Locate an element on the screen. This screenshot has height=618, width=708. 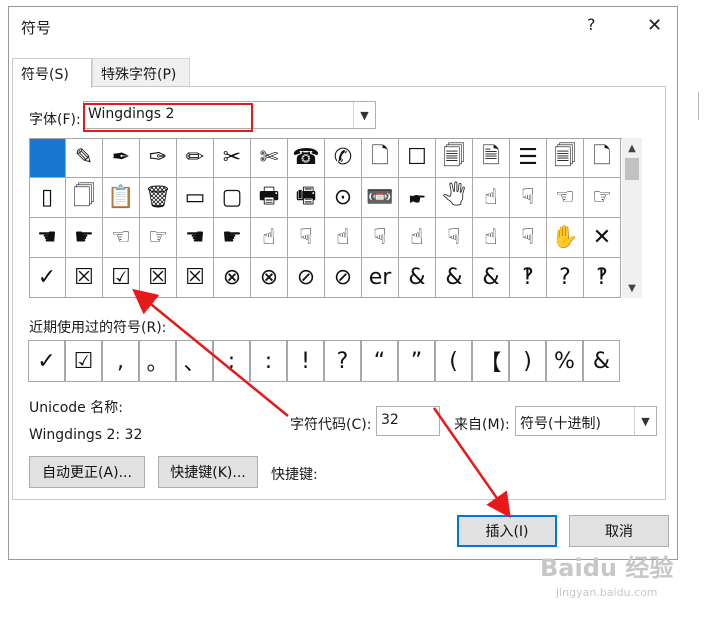
symbol-grid-cell: ✓ is located at coordinates (47, 278).